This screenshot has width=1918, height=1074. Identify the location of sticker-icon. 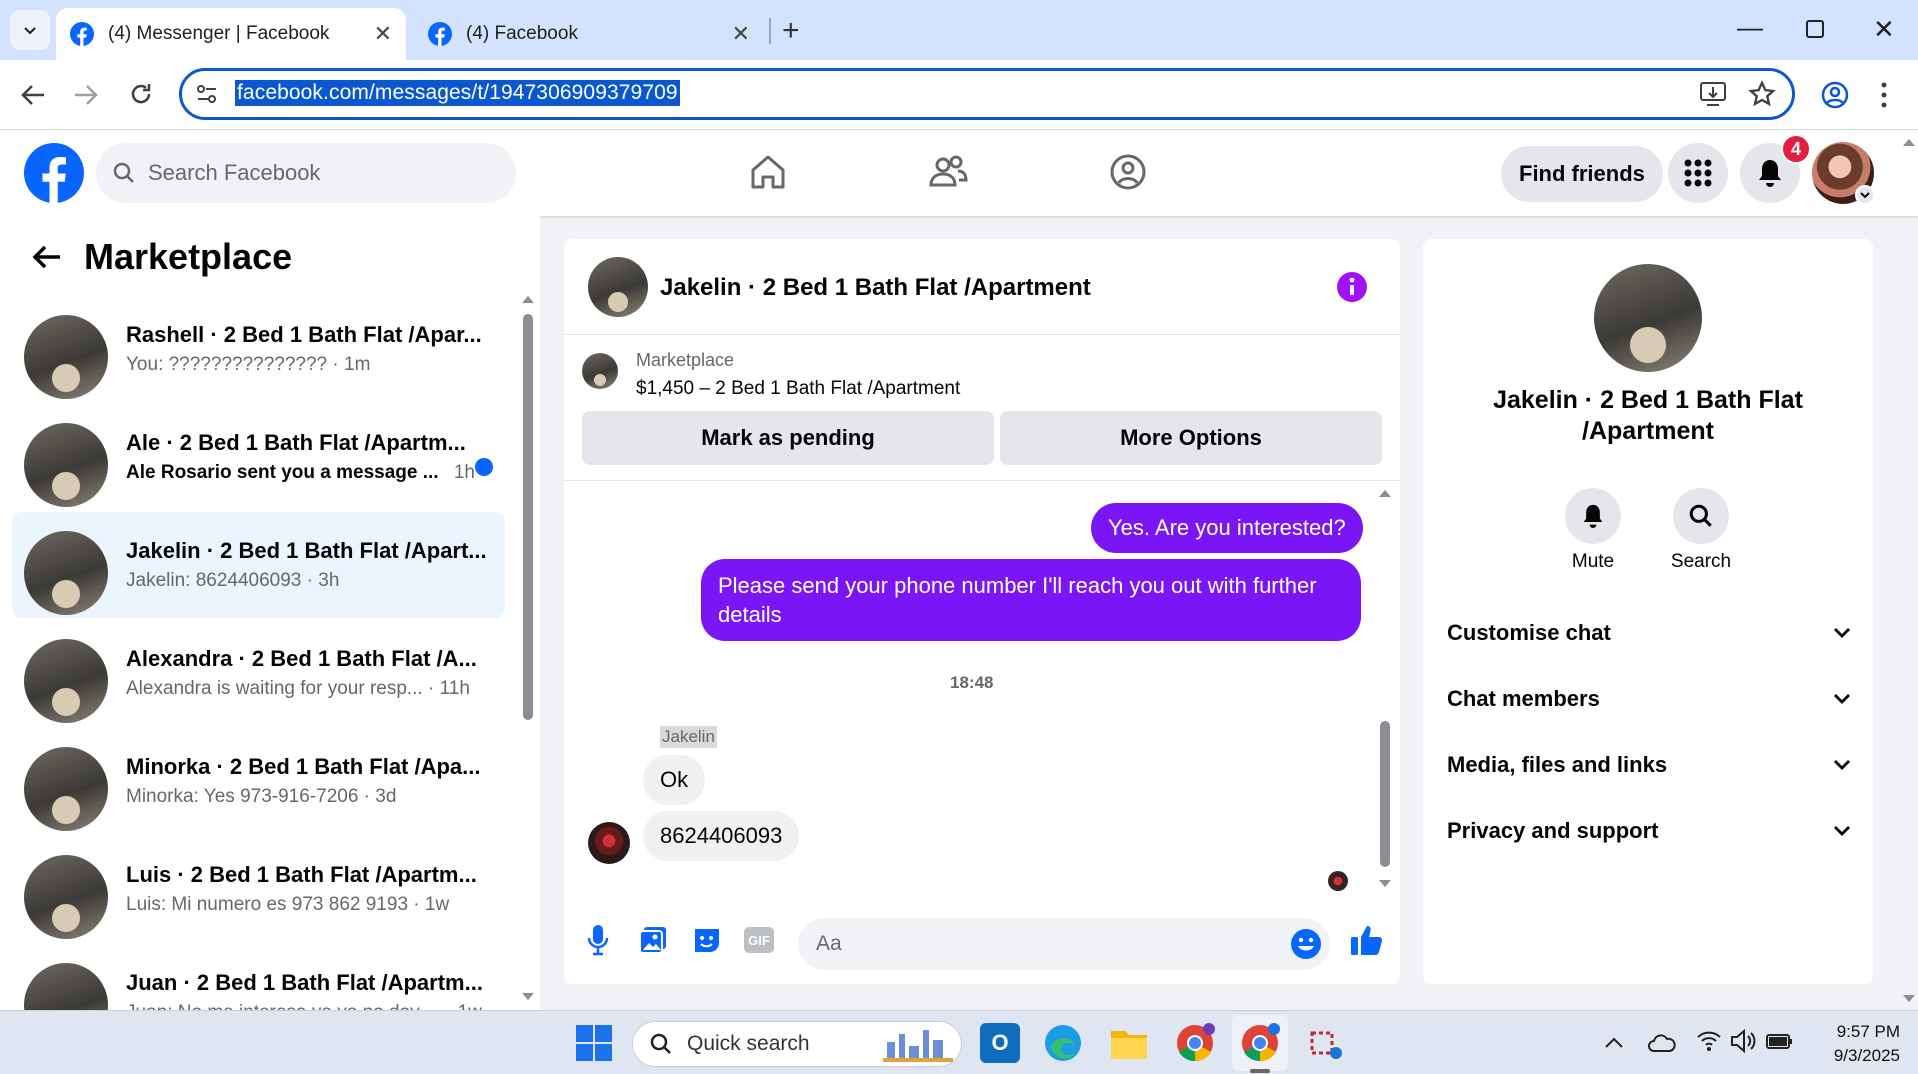
(707, 940).